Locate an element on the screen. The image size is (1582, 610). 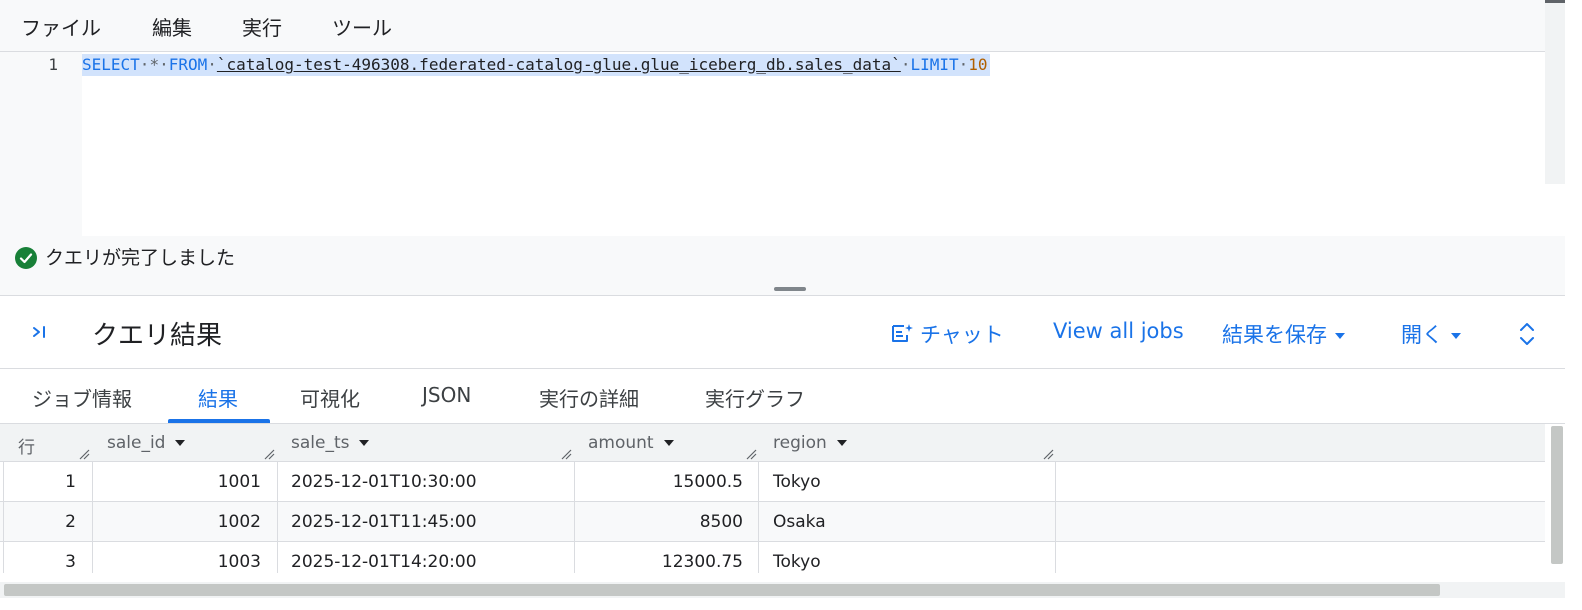
column-header-amount: amount is located at coordinates (631, 443).